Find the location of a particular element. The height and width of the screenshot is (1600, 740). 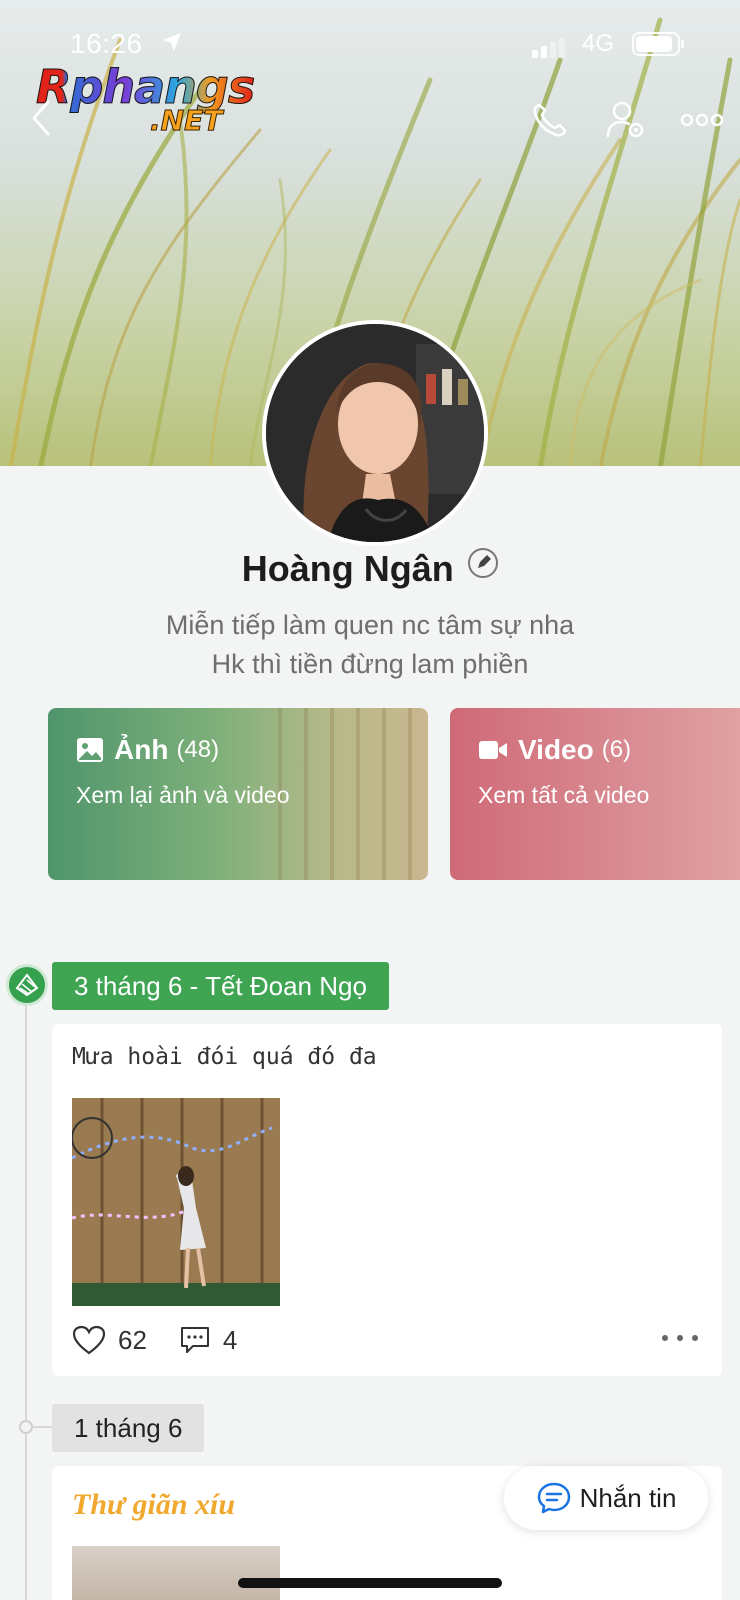

post-more-button is located at coordinates (680, 1338).